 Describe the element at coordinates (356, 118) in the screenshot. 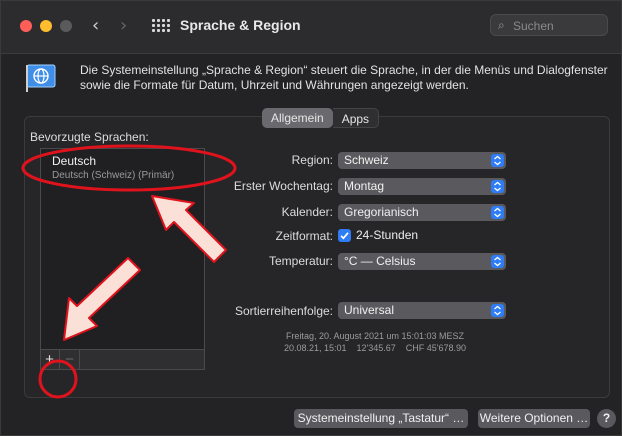

I see `tab-apps: Apps` at that location.